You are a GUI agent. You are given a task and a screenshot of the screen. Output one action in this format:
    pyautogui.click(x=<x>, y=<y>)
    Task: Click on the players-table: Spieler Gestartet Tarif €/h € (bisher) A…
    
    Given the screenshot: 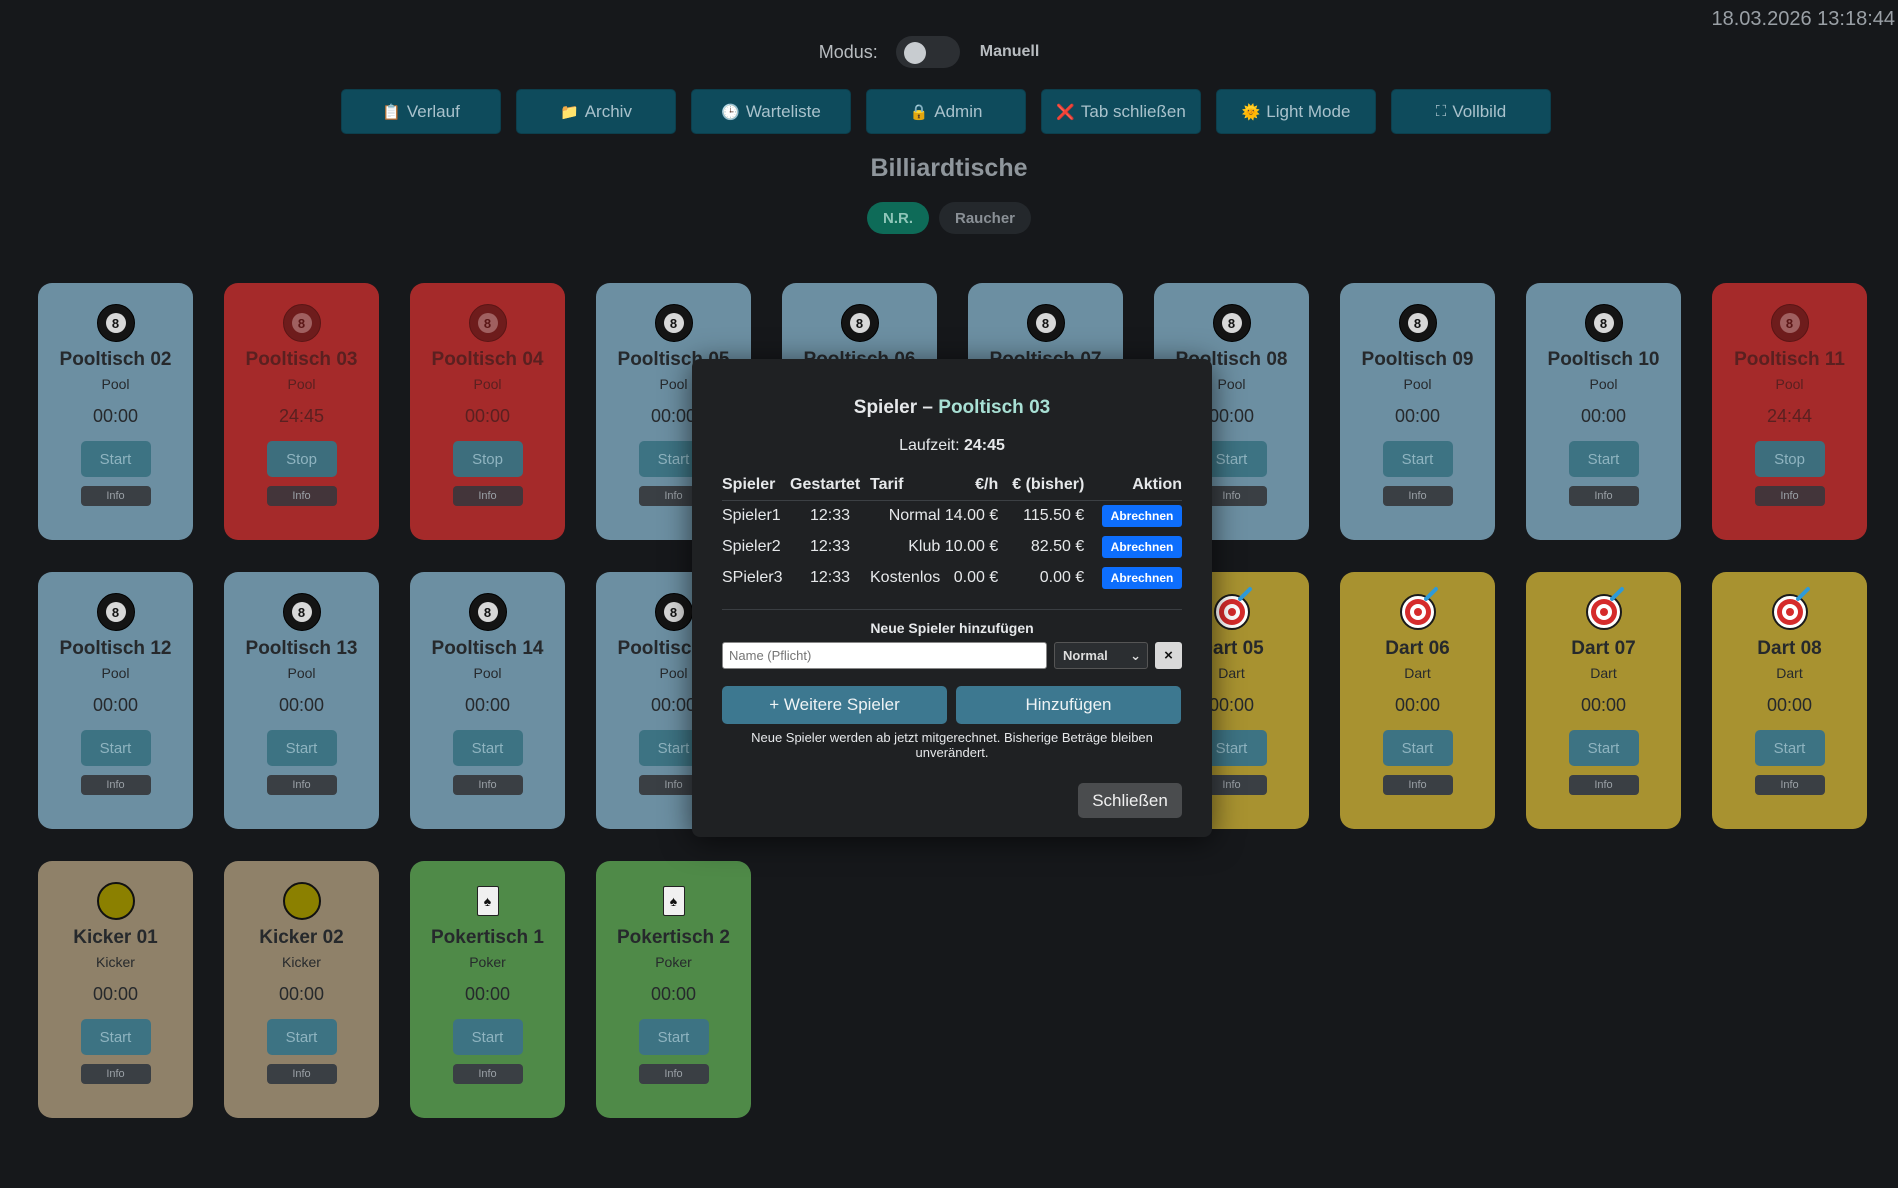 What is the action you would take?
    pyautogui.click(x=952, y=533)
    